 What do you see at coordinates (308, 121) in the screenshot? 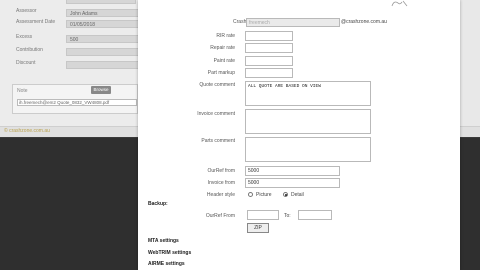
I see `invoice-comment-textarea` at bounding box center [308, 121].